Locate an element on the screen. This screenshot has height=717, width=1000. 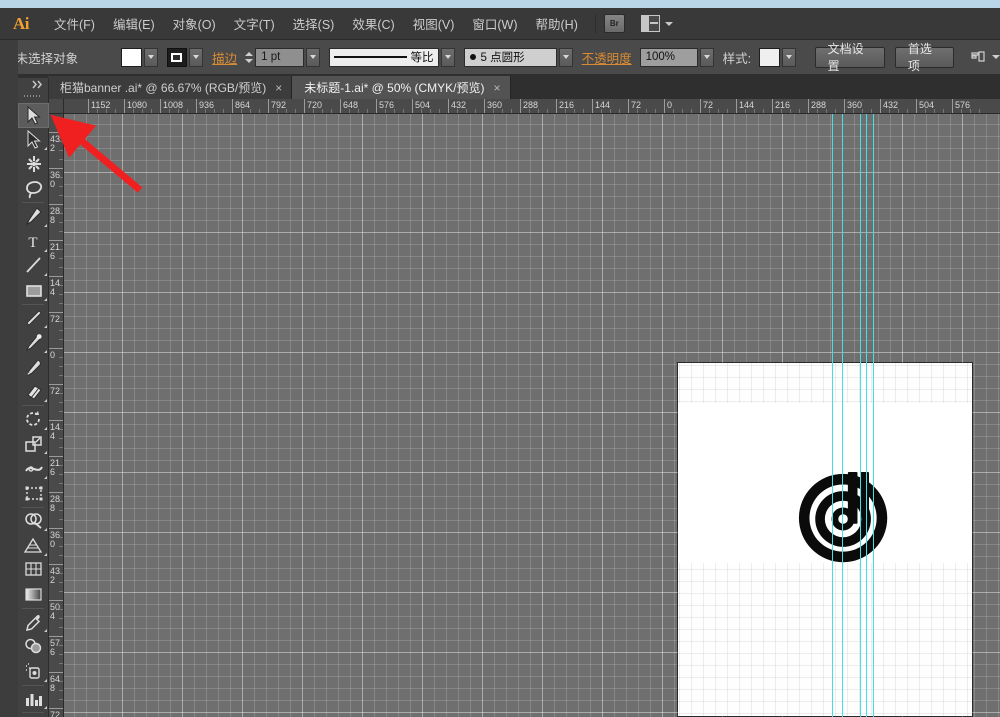
perspective-grid-tool-icon is located at coordinates (33, 545).